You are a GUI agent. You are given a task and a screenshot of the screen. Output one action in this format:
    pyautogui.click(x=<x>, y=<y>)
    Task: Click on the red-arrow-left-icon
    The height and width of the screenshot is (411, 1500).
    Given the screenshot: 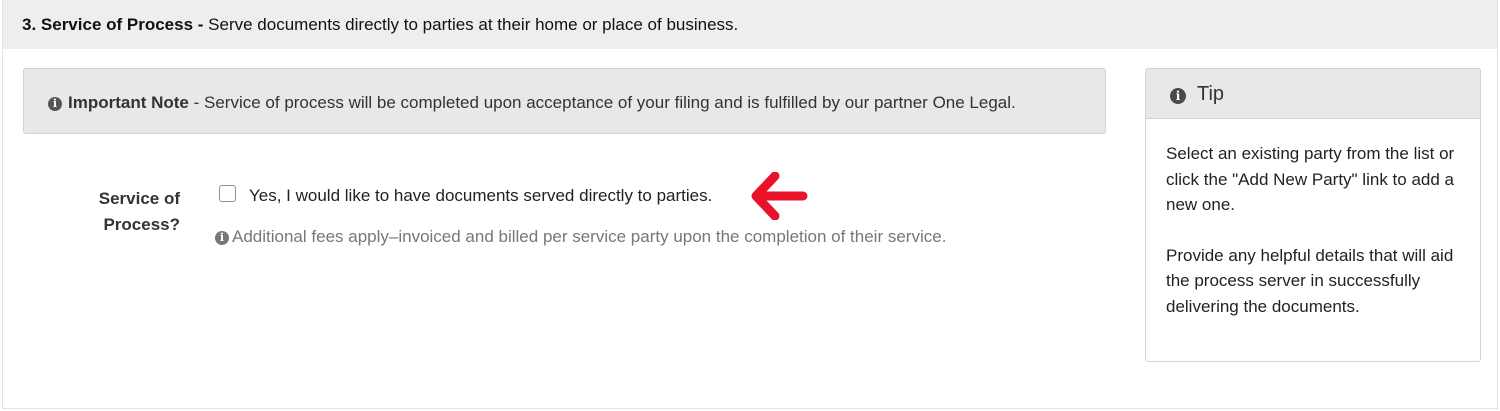 What is the action you would take?
    pyautogui.click(x=779, y=196)
    